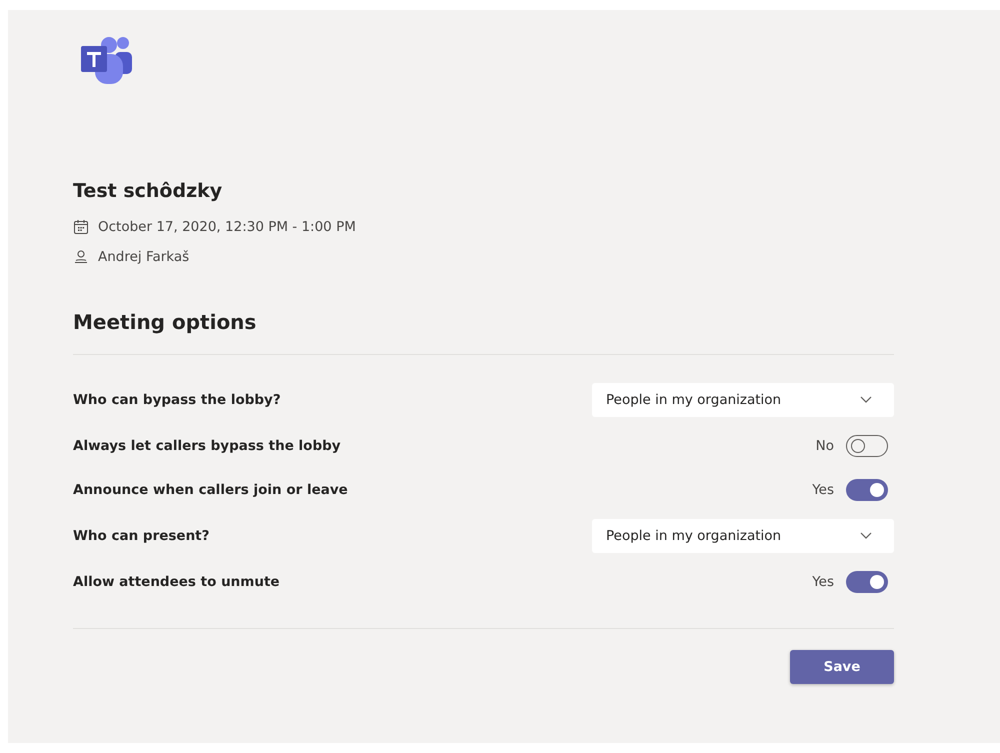 The width and height of the screenshot is (1000, 753). I want to click on option-label: Who can present?, so click(141, 536).